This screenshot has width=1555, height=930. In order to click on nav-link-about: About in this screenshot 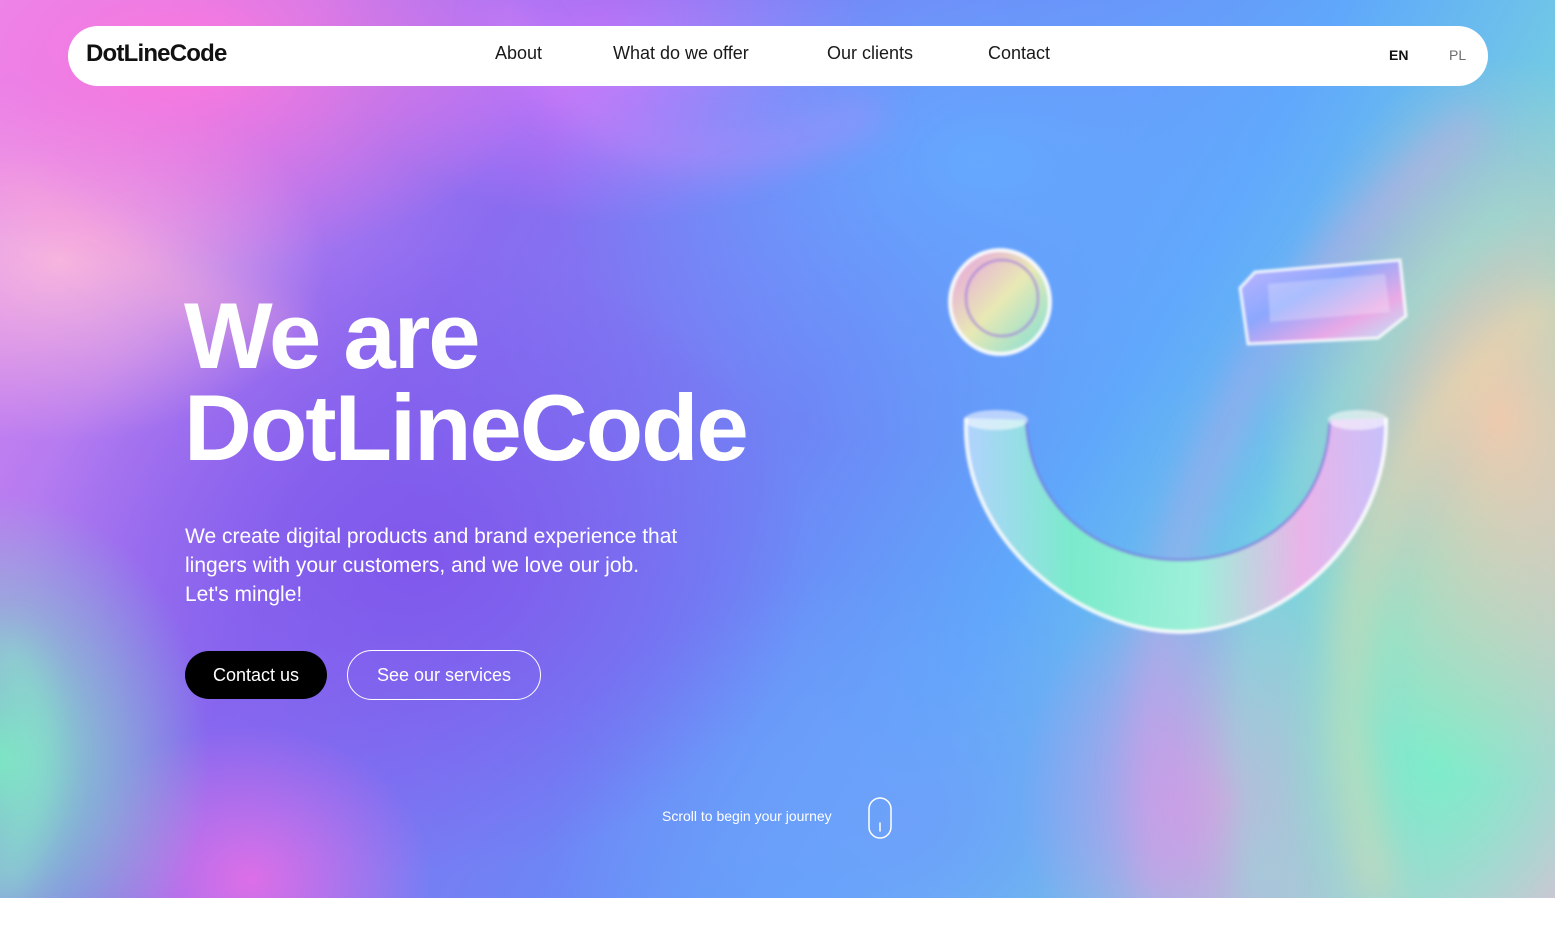, I will do `click(518, 53)`.